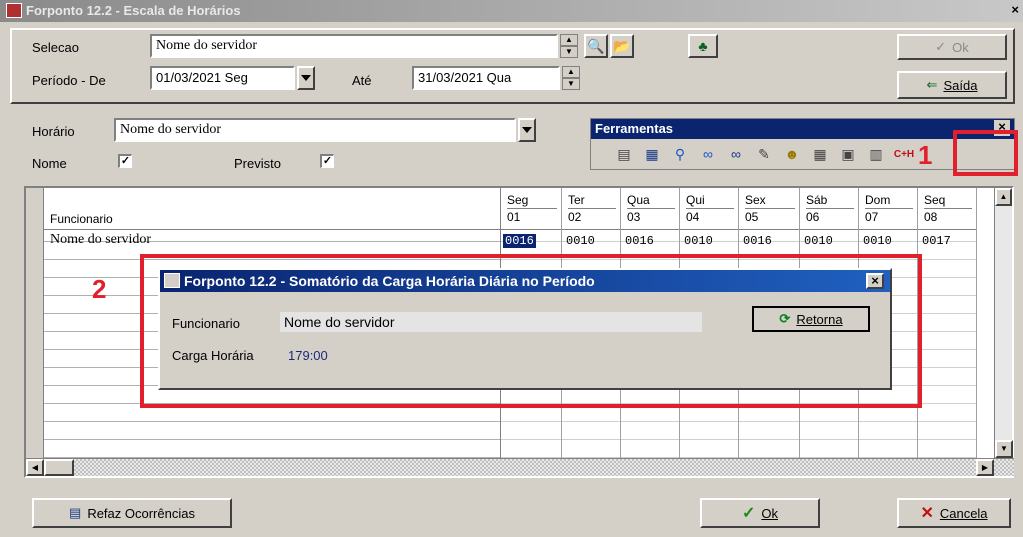 This screenshot has width=1023, height=537. I want to click on day-header: Qua 03, so click(650, 209).